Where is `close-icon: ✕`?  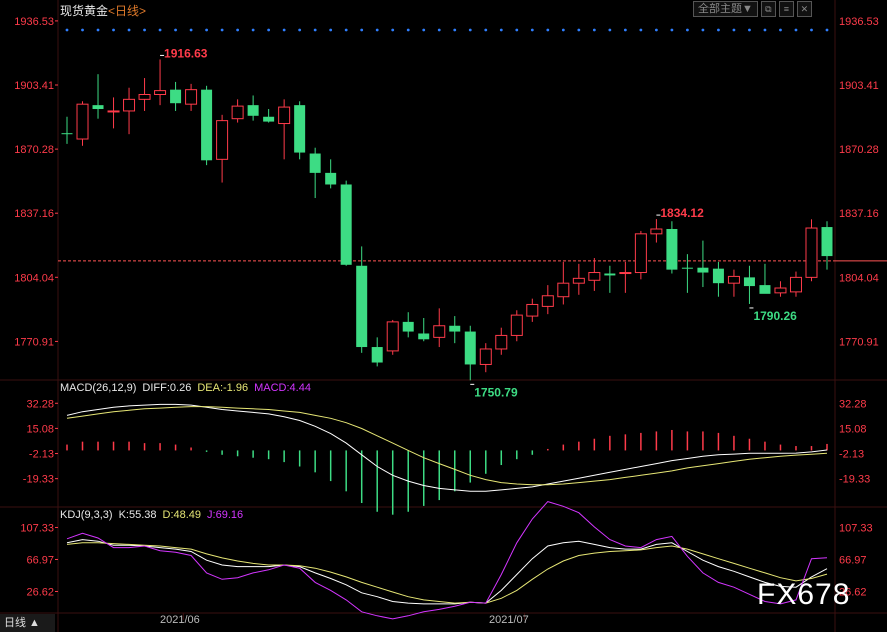 close-icon: ✕ is located at coordinates (804, 9).